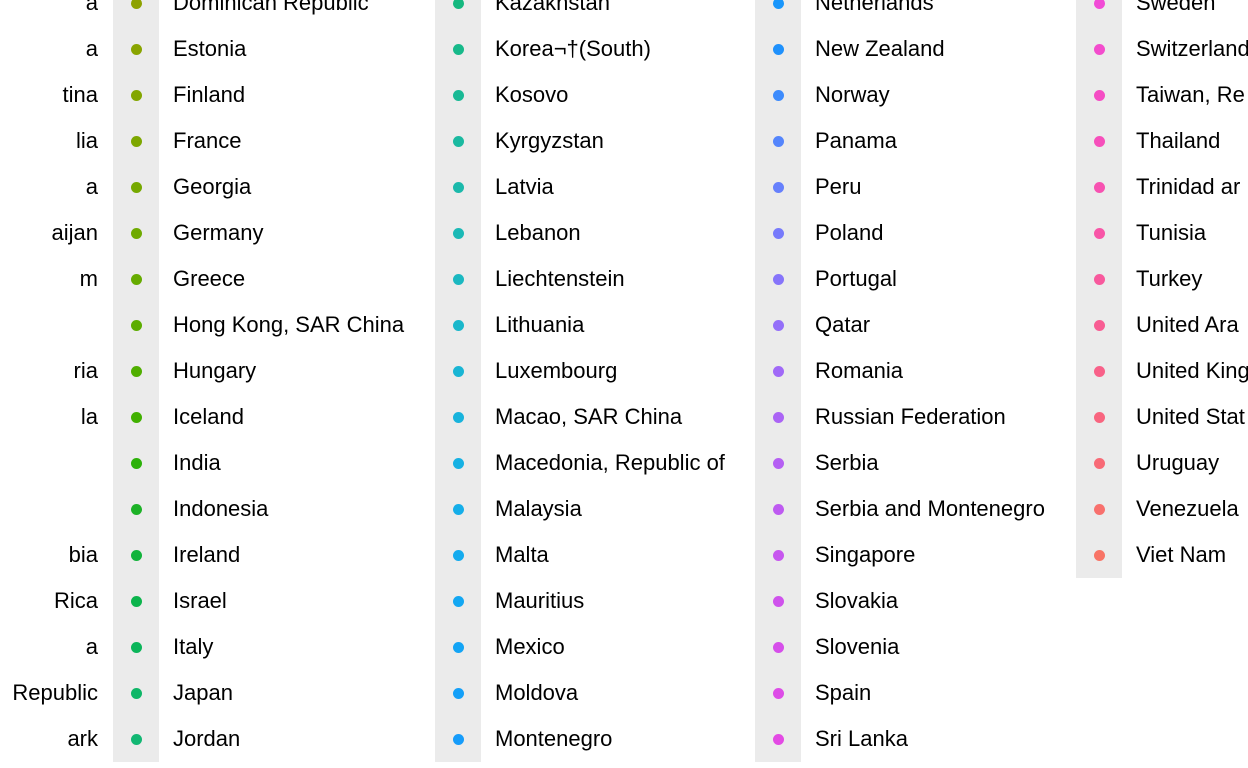  I want to click on legend-label: Serbia, so click(847, 462).